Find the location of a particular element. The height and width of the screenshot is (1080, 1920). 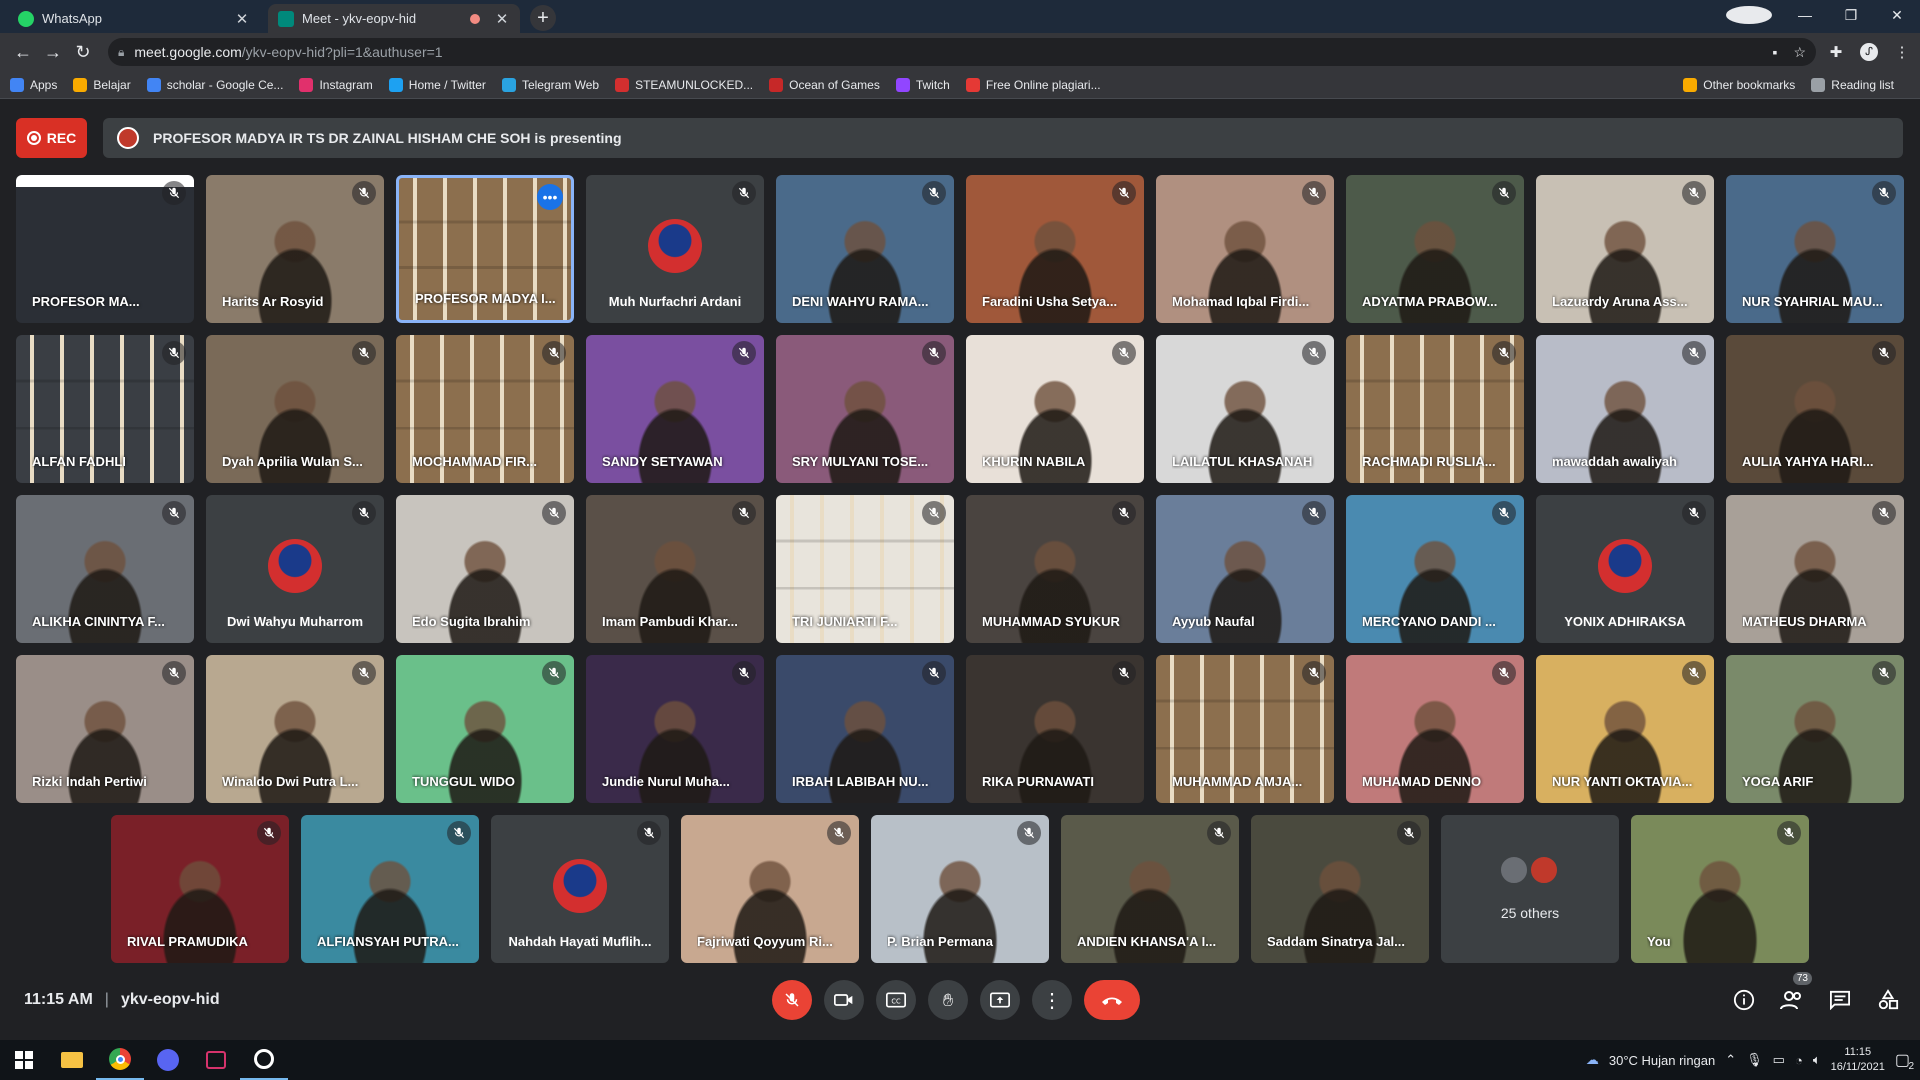

profile-icon: ᔑ is located at coordinates (1869, 52).